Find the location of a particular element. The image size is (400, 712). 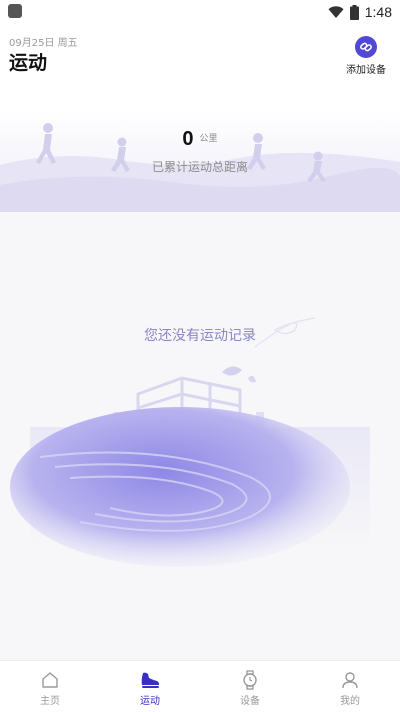

nav-item-device: 设备 is located at coordinates (250, 686).